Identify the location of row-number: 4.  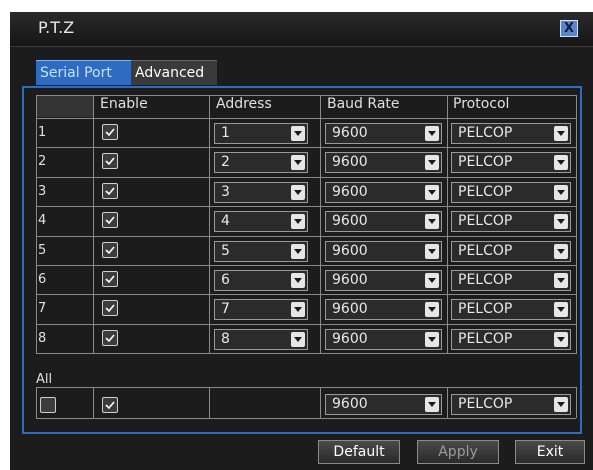
(42, 221).